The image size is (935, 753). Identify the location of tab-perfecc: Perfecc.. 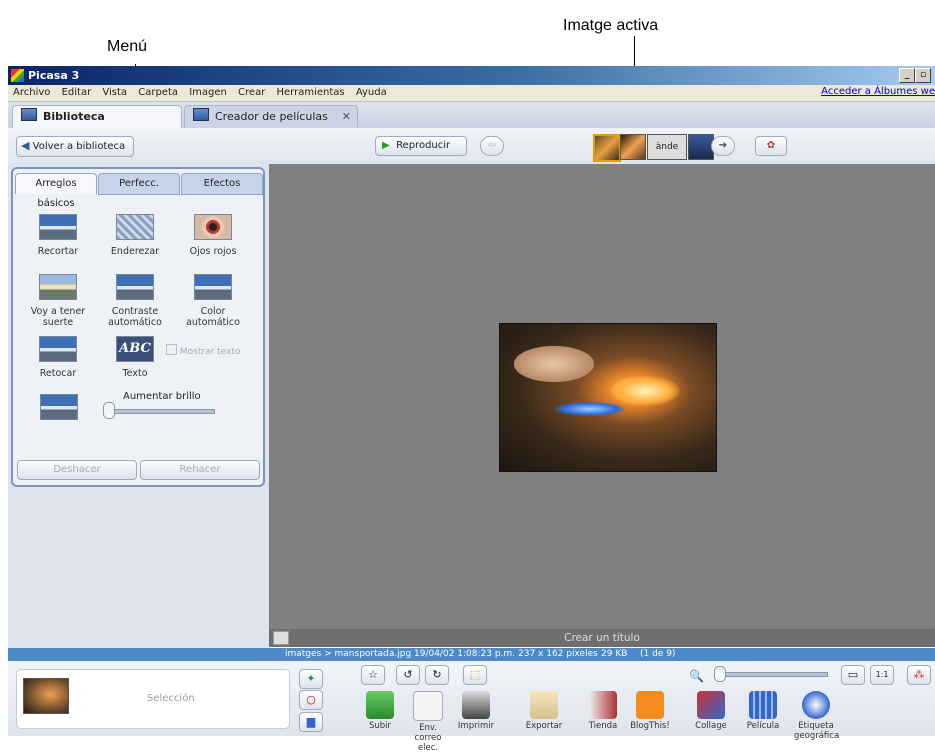
(139, 184).